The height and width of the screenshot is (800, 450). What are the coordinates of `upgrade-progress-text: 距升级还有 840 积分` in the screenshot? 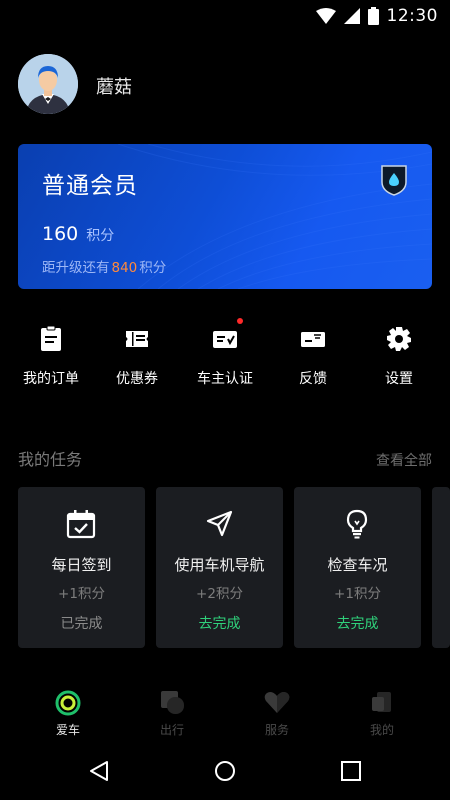 It's located at (104, 266).